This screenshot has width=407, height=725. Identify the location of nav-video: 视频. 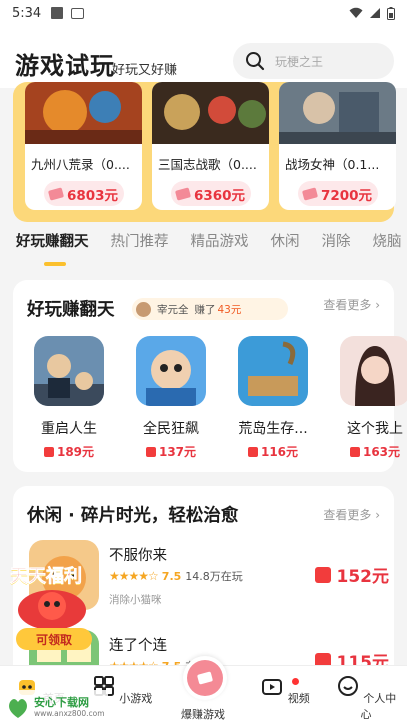
(285, 690).